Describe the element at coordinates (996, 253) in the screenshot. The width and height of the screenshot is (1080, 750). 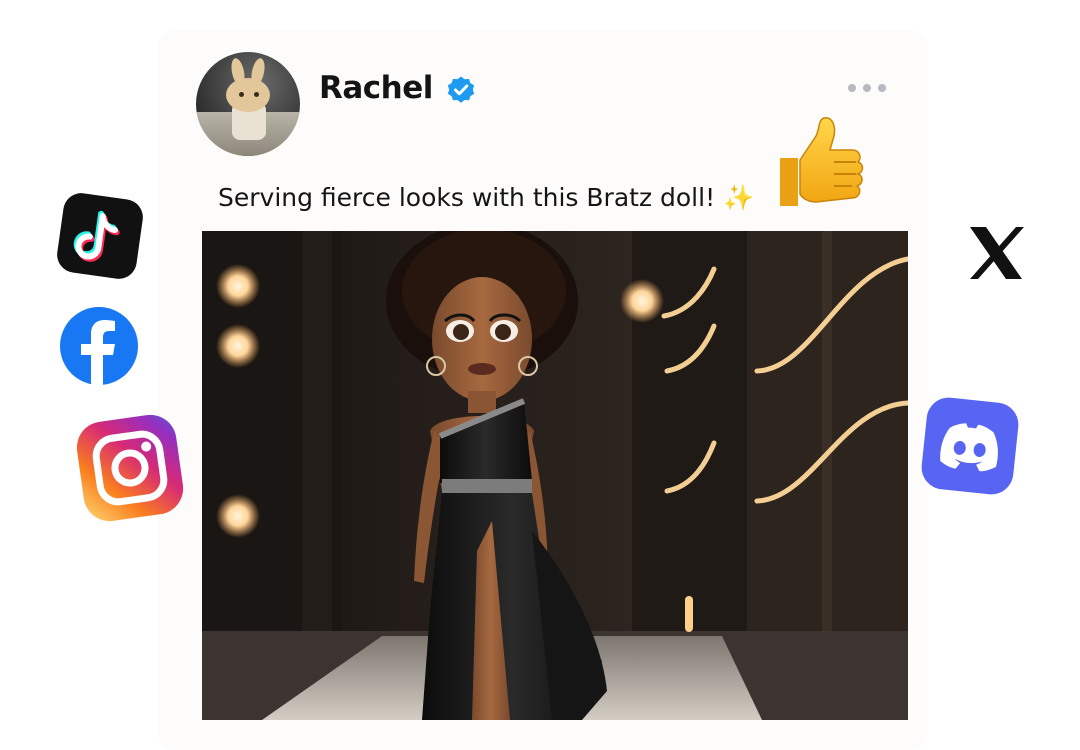
I see `x-icon` at that location.